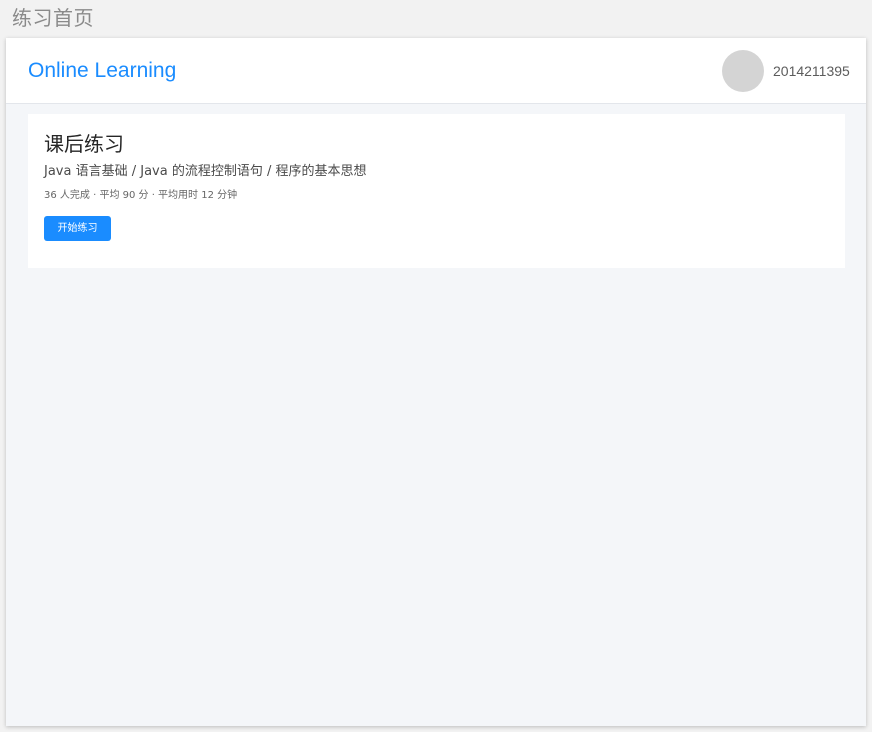 The image size is (872, 732). What do you see at coordinates (436, 71) in the screenshot?
I see `top-header: Online Learning 2014211395` at bounding box center [436, 71].